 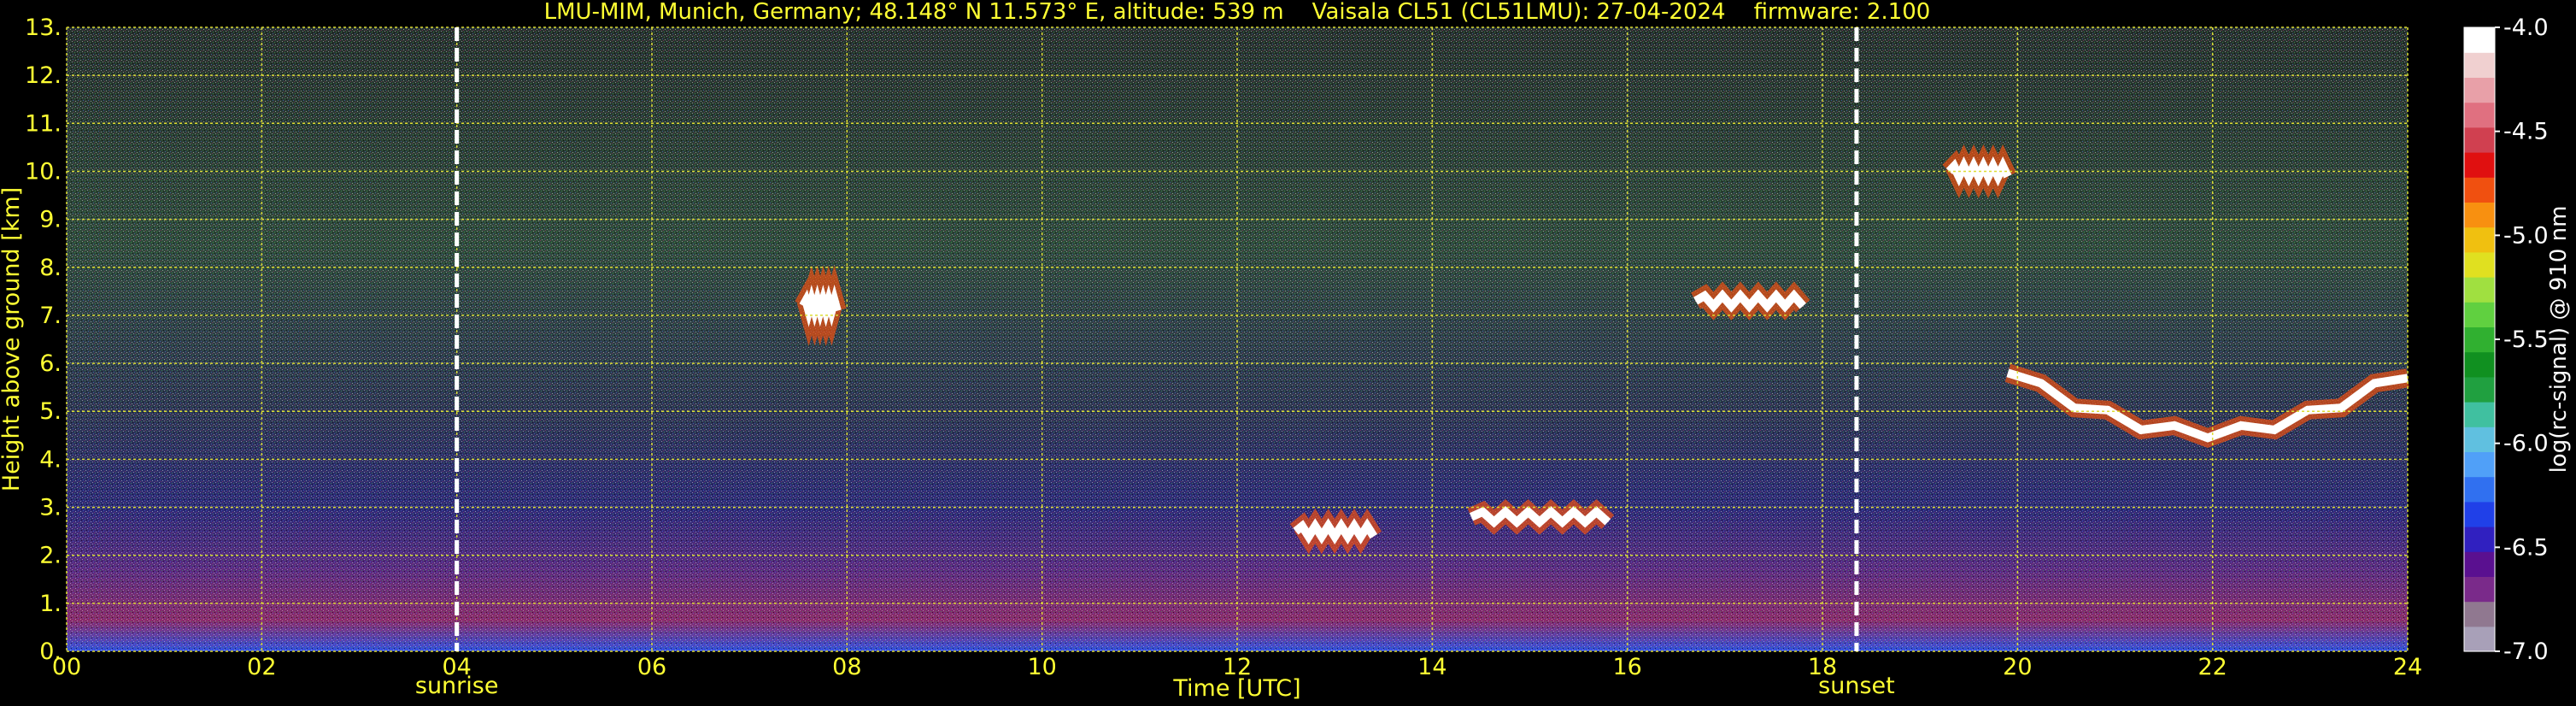 What do you see at coordinates (2526, 651) in the screenshot?
I see `colorbar-tick-label: -7.0` at bounding box center [2526, 651].